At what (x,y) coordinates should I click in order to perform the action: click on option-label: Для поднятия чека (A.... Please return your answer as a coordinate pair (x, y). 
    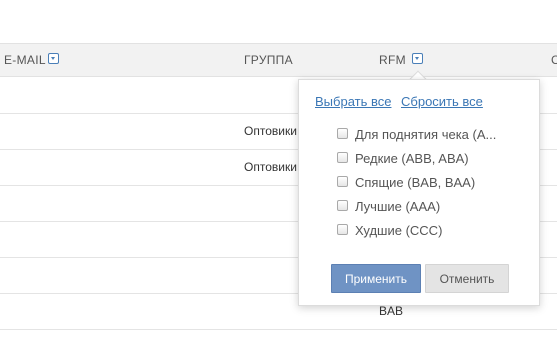
    Looking at the image, I should click on (426, 134).